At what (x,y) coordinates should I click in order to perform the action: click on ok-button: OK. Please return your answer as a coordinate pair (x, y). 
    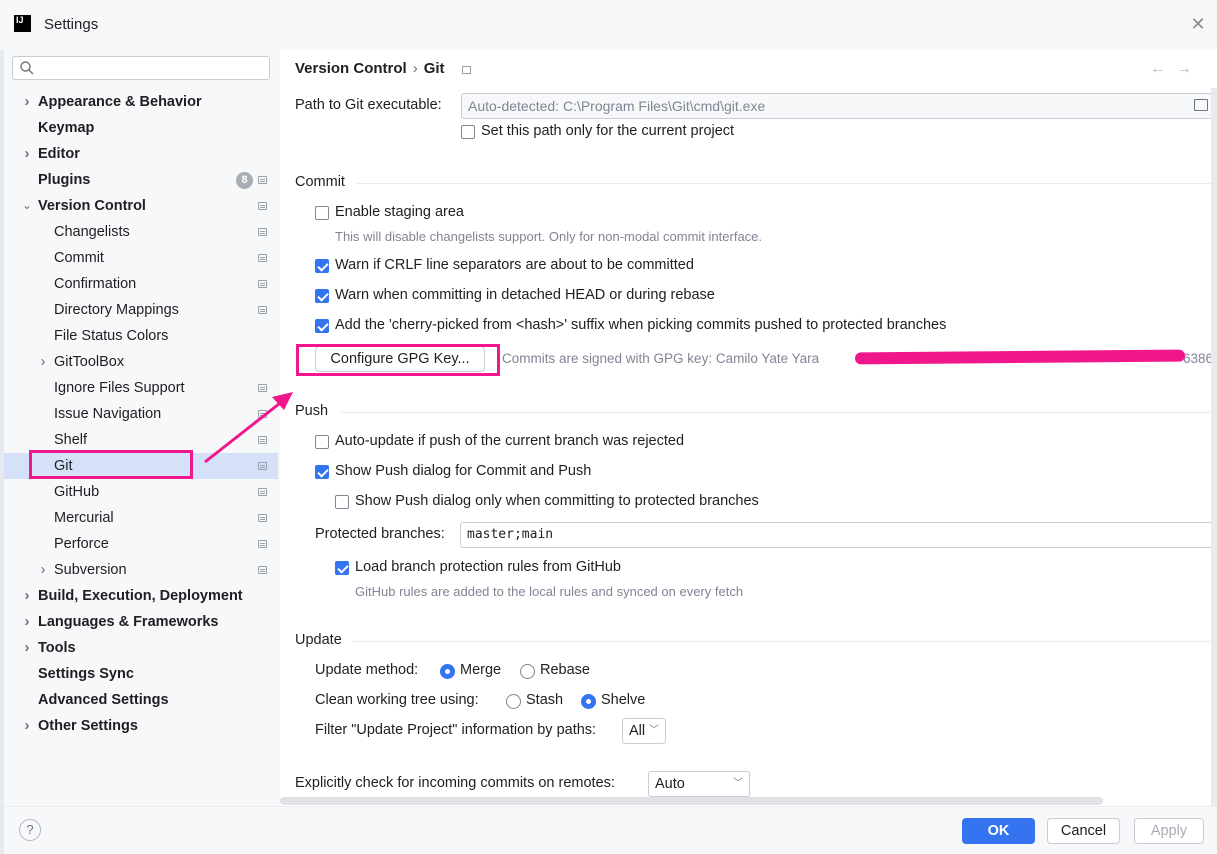
    Looking at the image, I should click on (998, 831).